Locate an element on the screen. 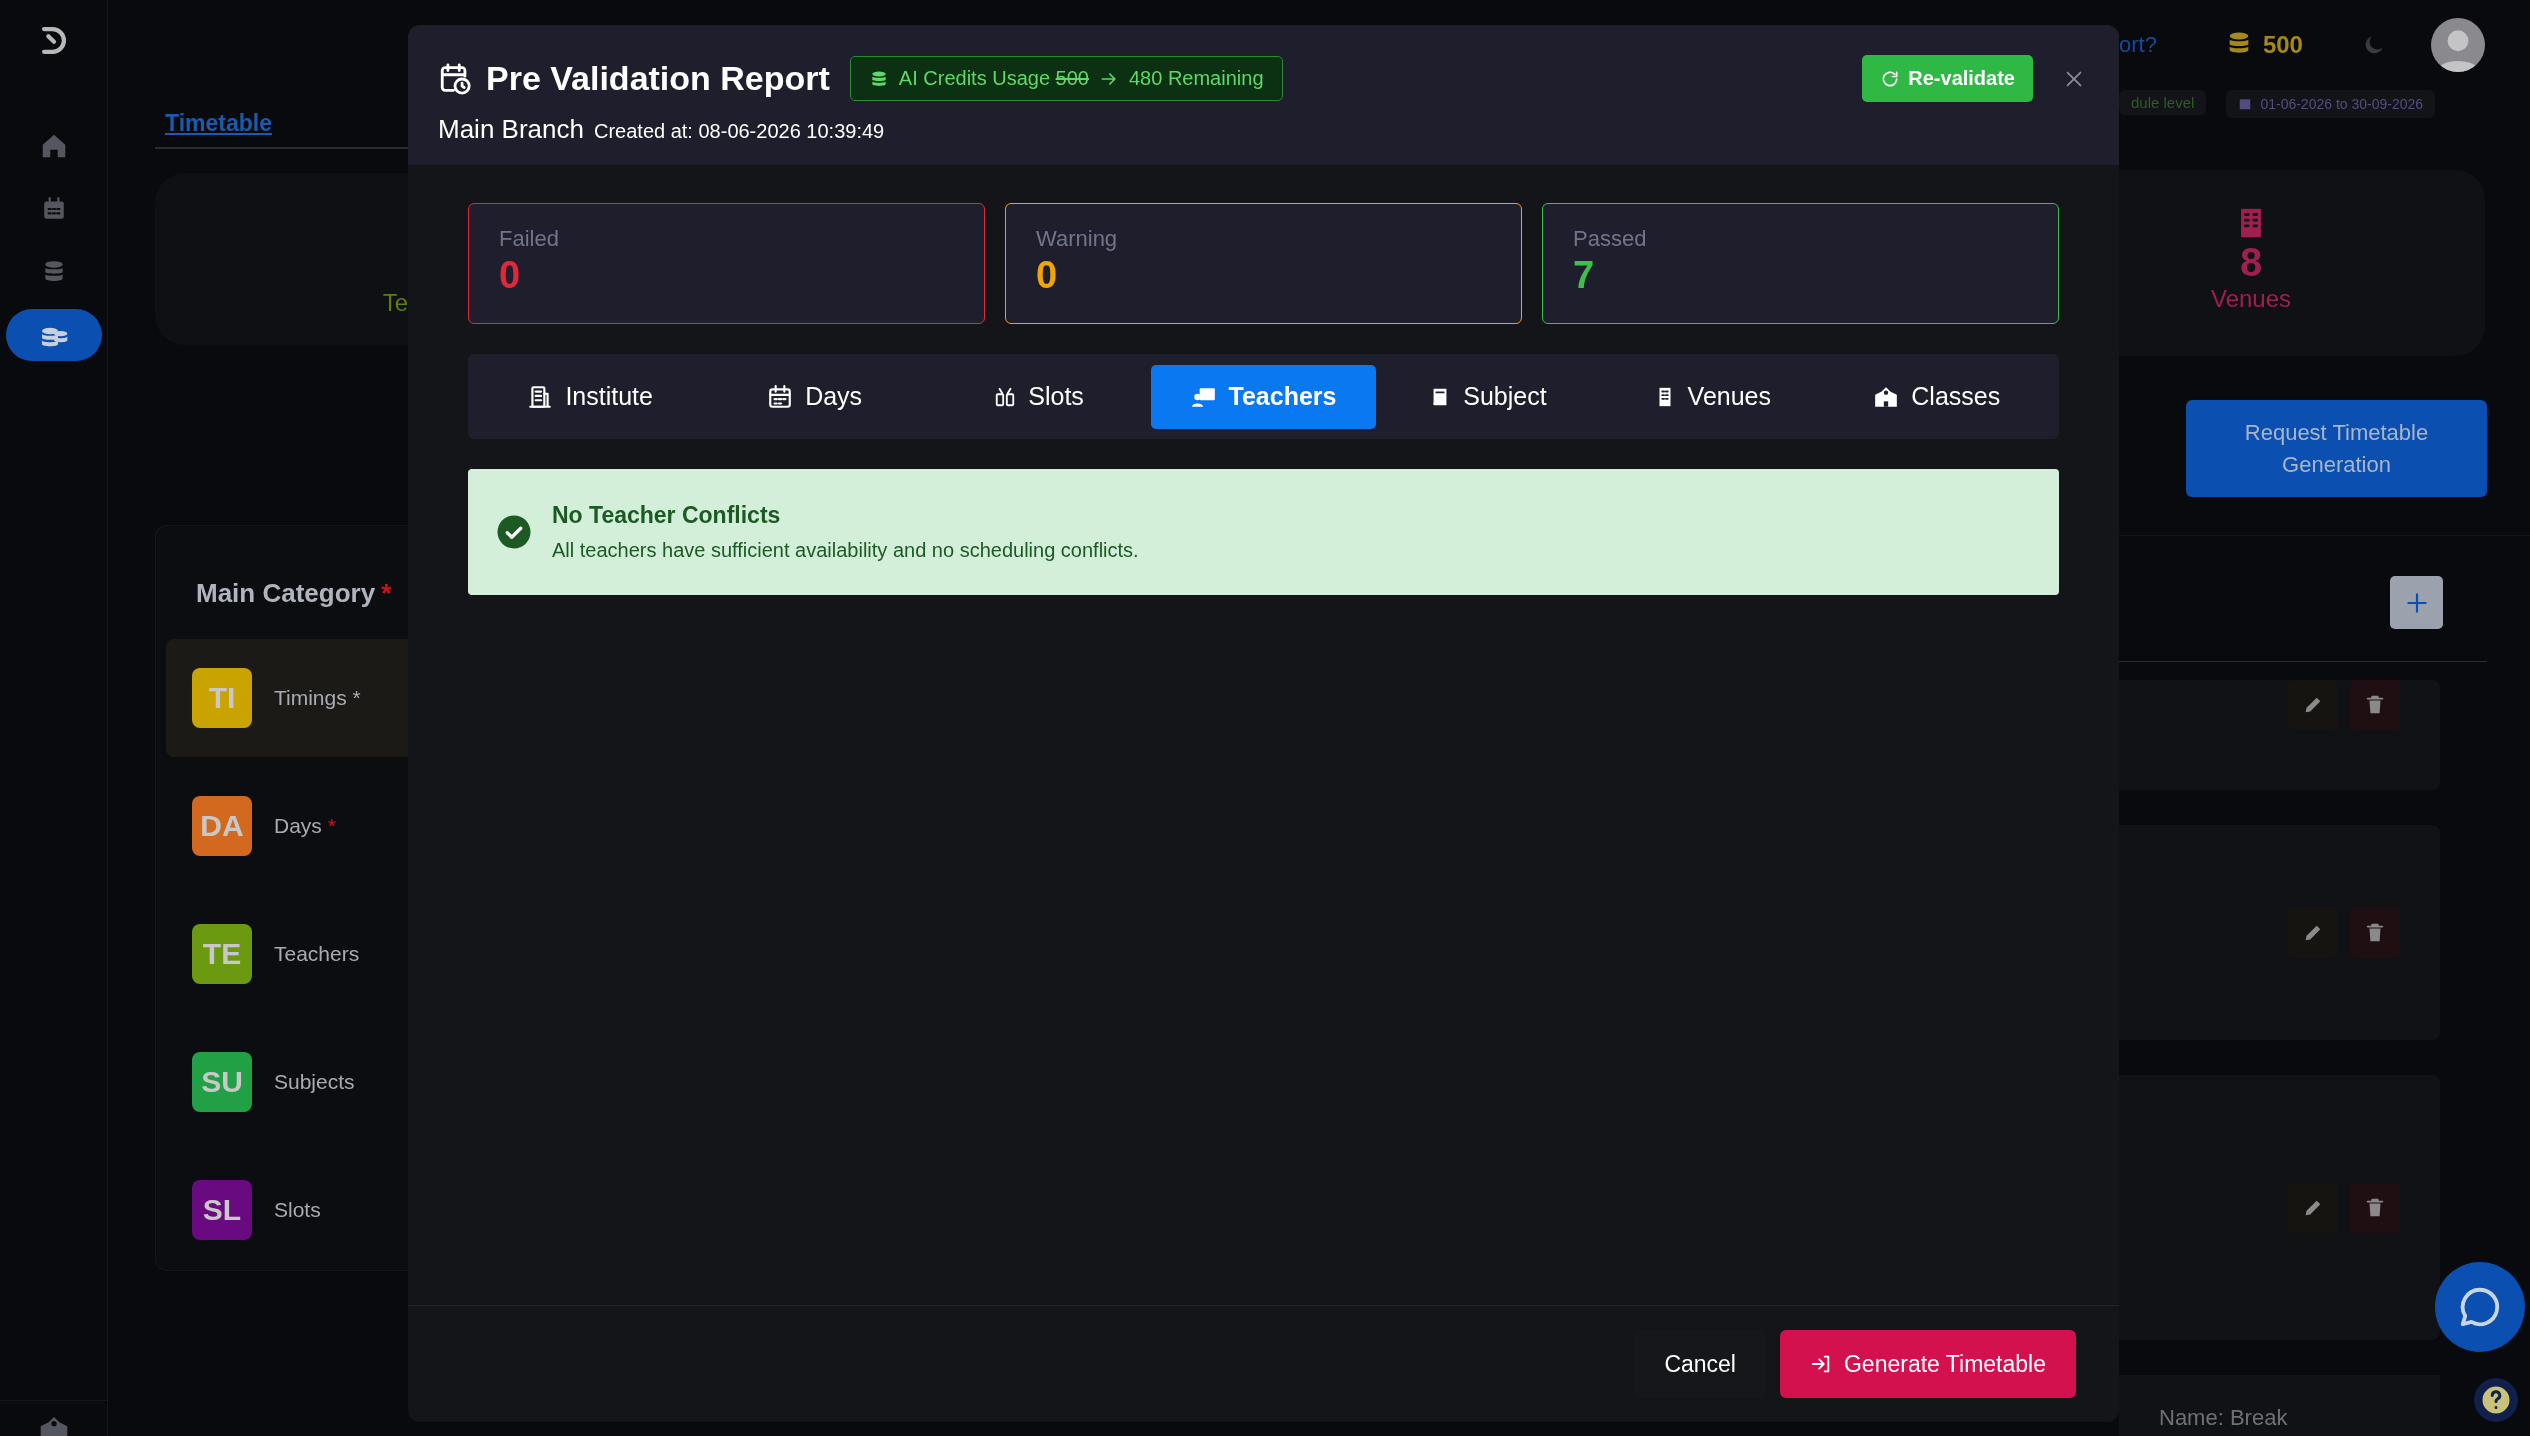 The width and height of the screenshot is (2530, 1436). stat-label: Passed is located at coordinates (1610, 239).